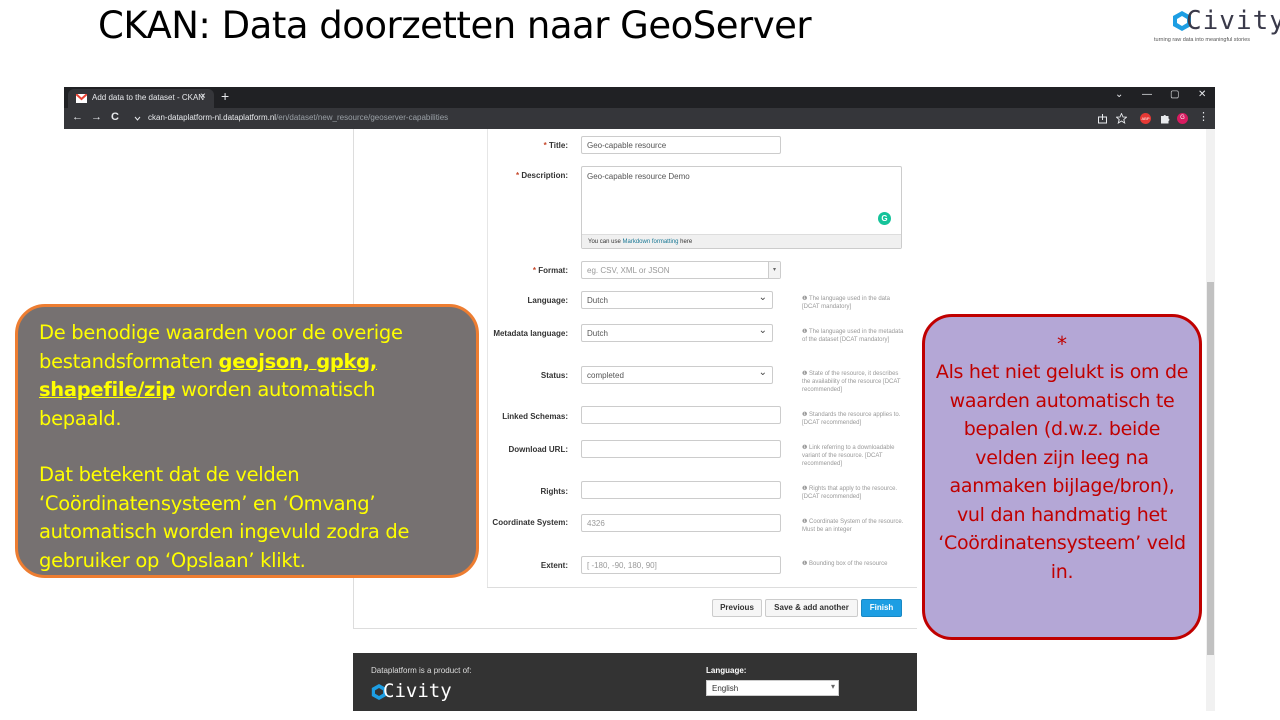 The image size is (1280, 720). I want to click on back-icon: ←, so click(77, 117).